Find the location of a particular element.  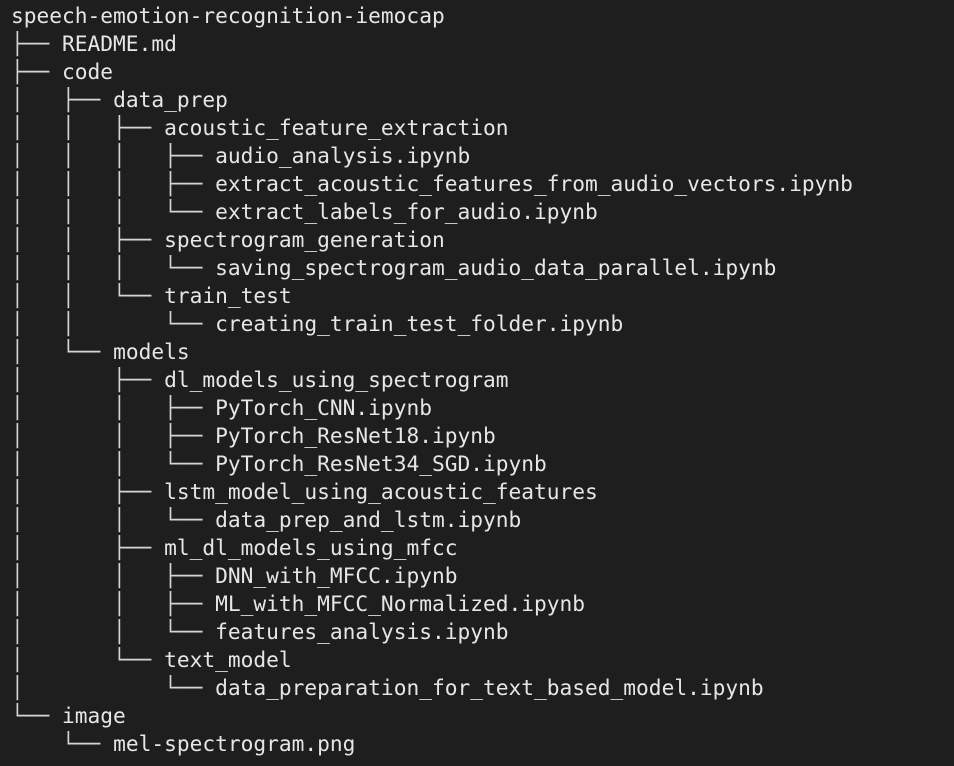

tree-line: │ │ │ └── extract_labels_for_audio.ipynb is located at coordinates (481, 212).